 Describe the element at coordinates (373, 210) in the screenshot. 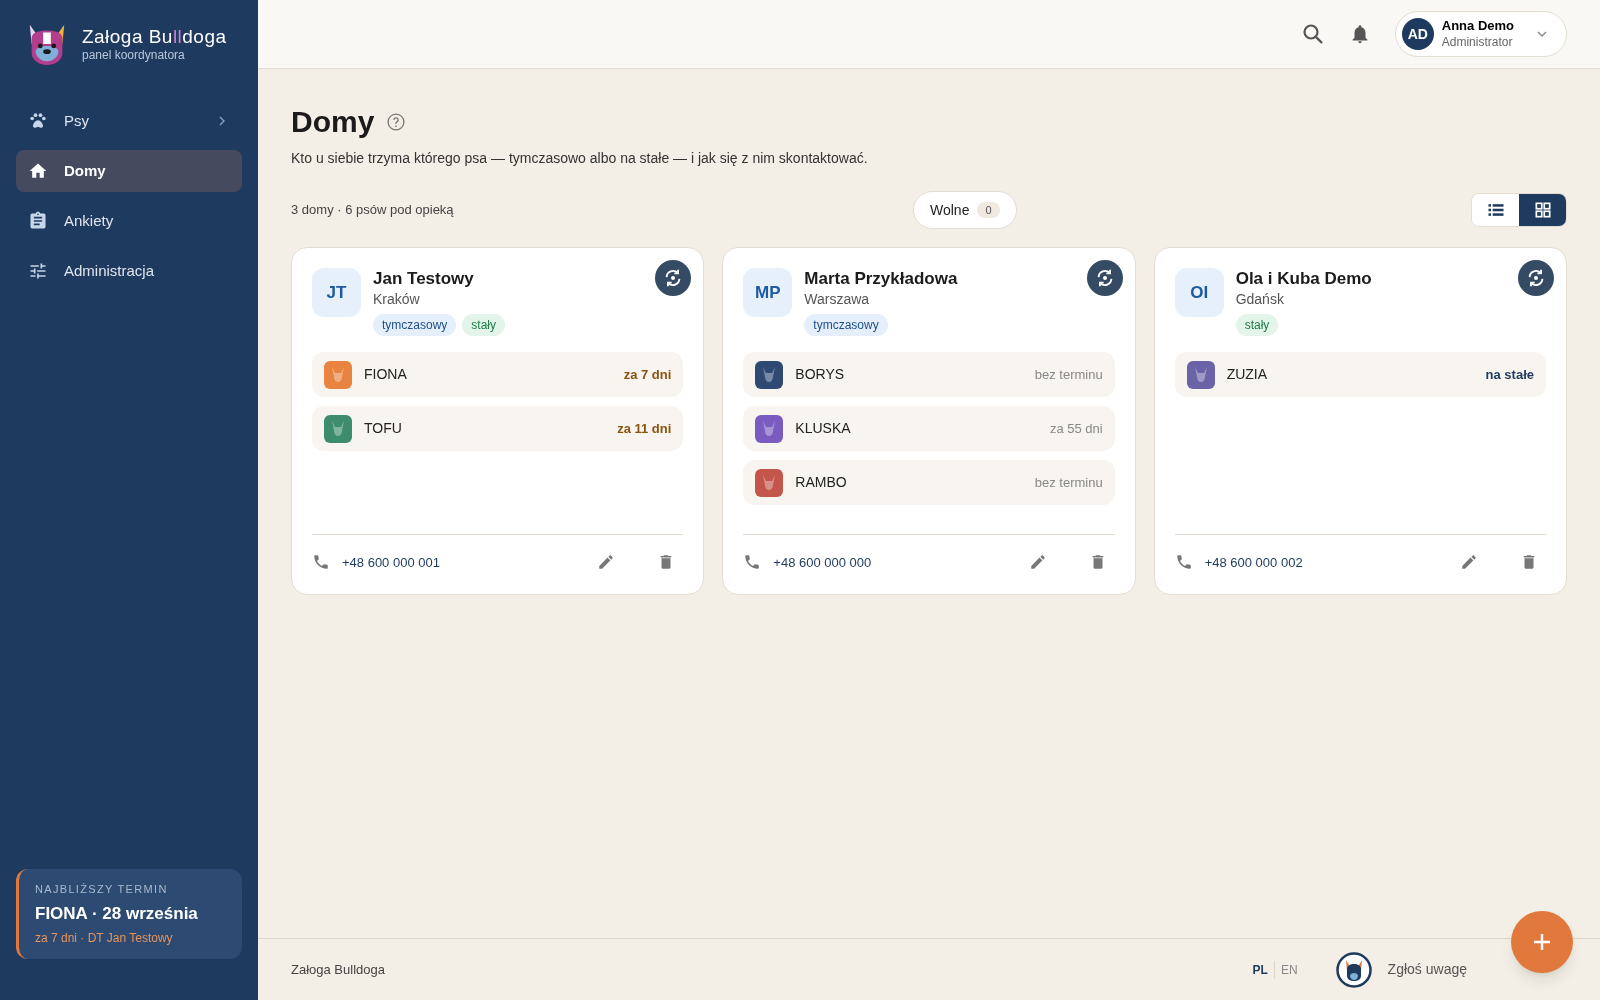

I see `summary-text: 3 domy · 6 psów pod opieką` at that location.